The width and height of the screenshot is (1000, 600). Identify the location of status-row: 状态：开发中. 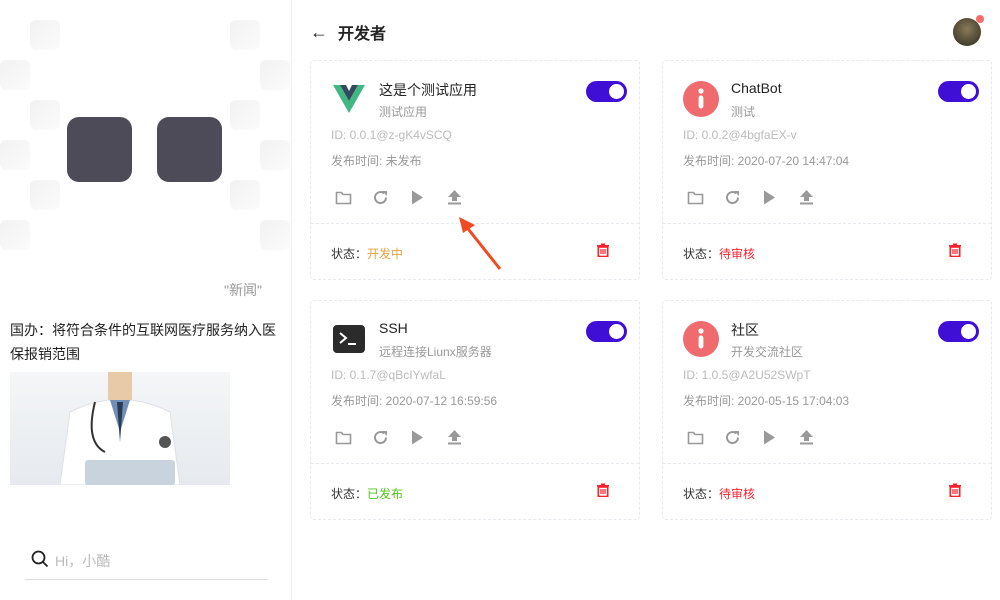
(367, 253).